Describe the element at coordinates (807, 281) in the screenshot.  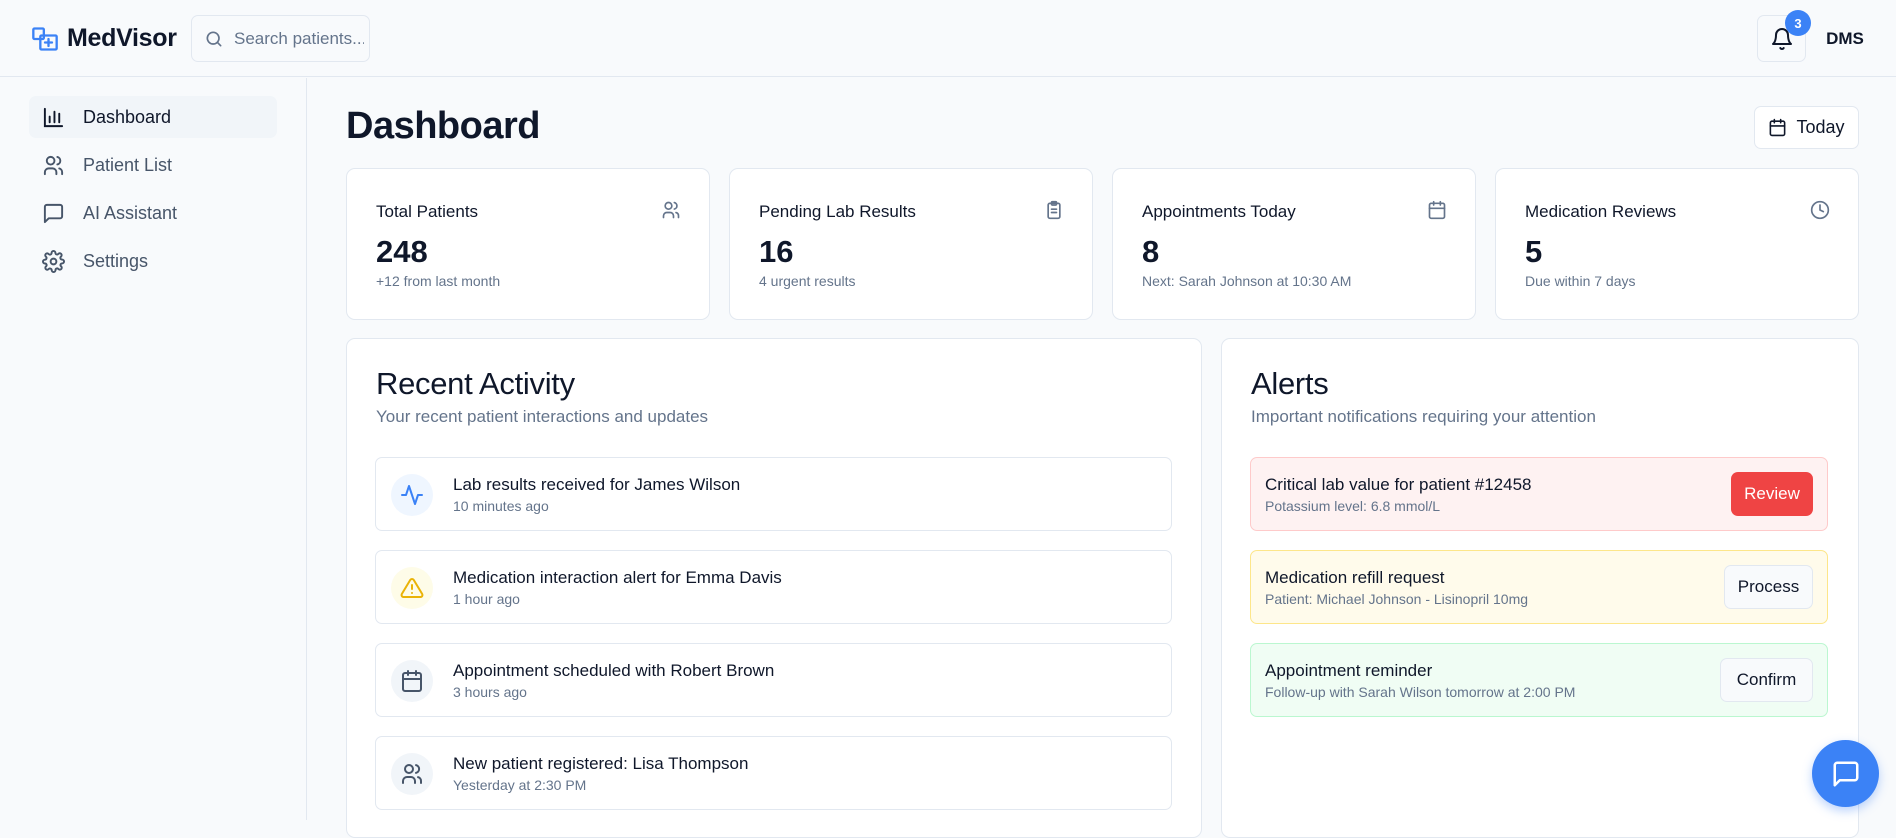
I see `stat-subtext: 4 urgent results` at that location.